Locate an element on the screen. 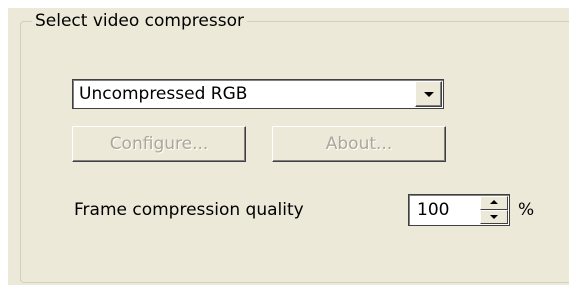 The height and width of the screenshot is (291, 569). quality-spin-input: 100 is located at coordinates (459, 210).